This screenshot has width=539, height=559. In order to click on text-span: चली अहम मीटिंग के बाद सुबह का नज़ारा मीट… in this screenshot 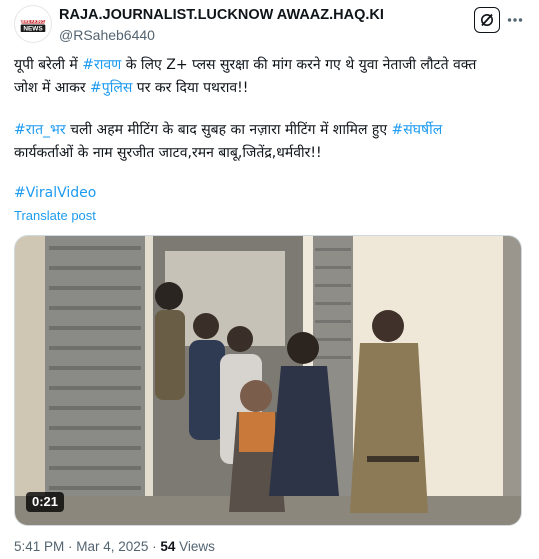, I will do `click(228, 130)`.